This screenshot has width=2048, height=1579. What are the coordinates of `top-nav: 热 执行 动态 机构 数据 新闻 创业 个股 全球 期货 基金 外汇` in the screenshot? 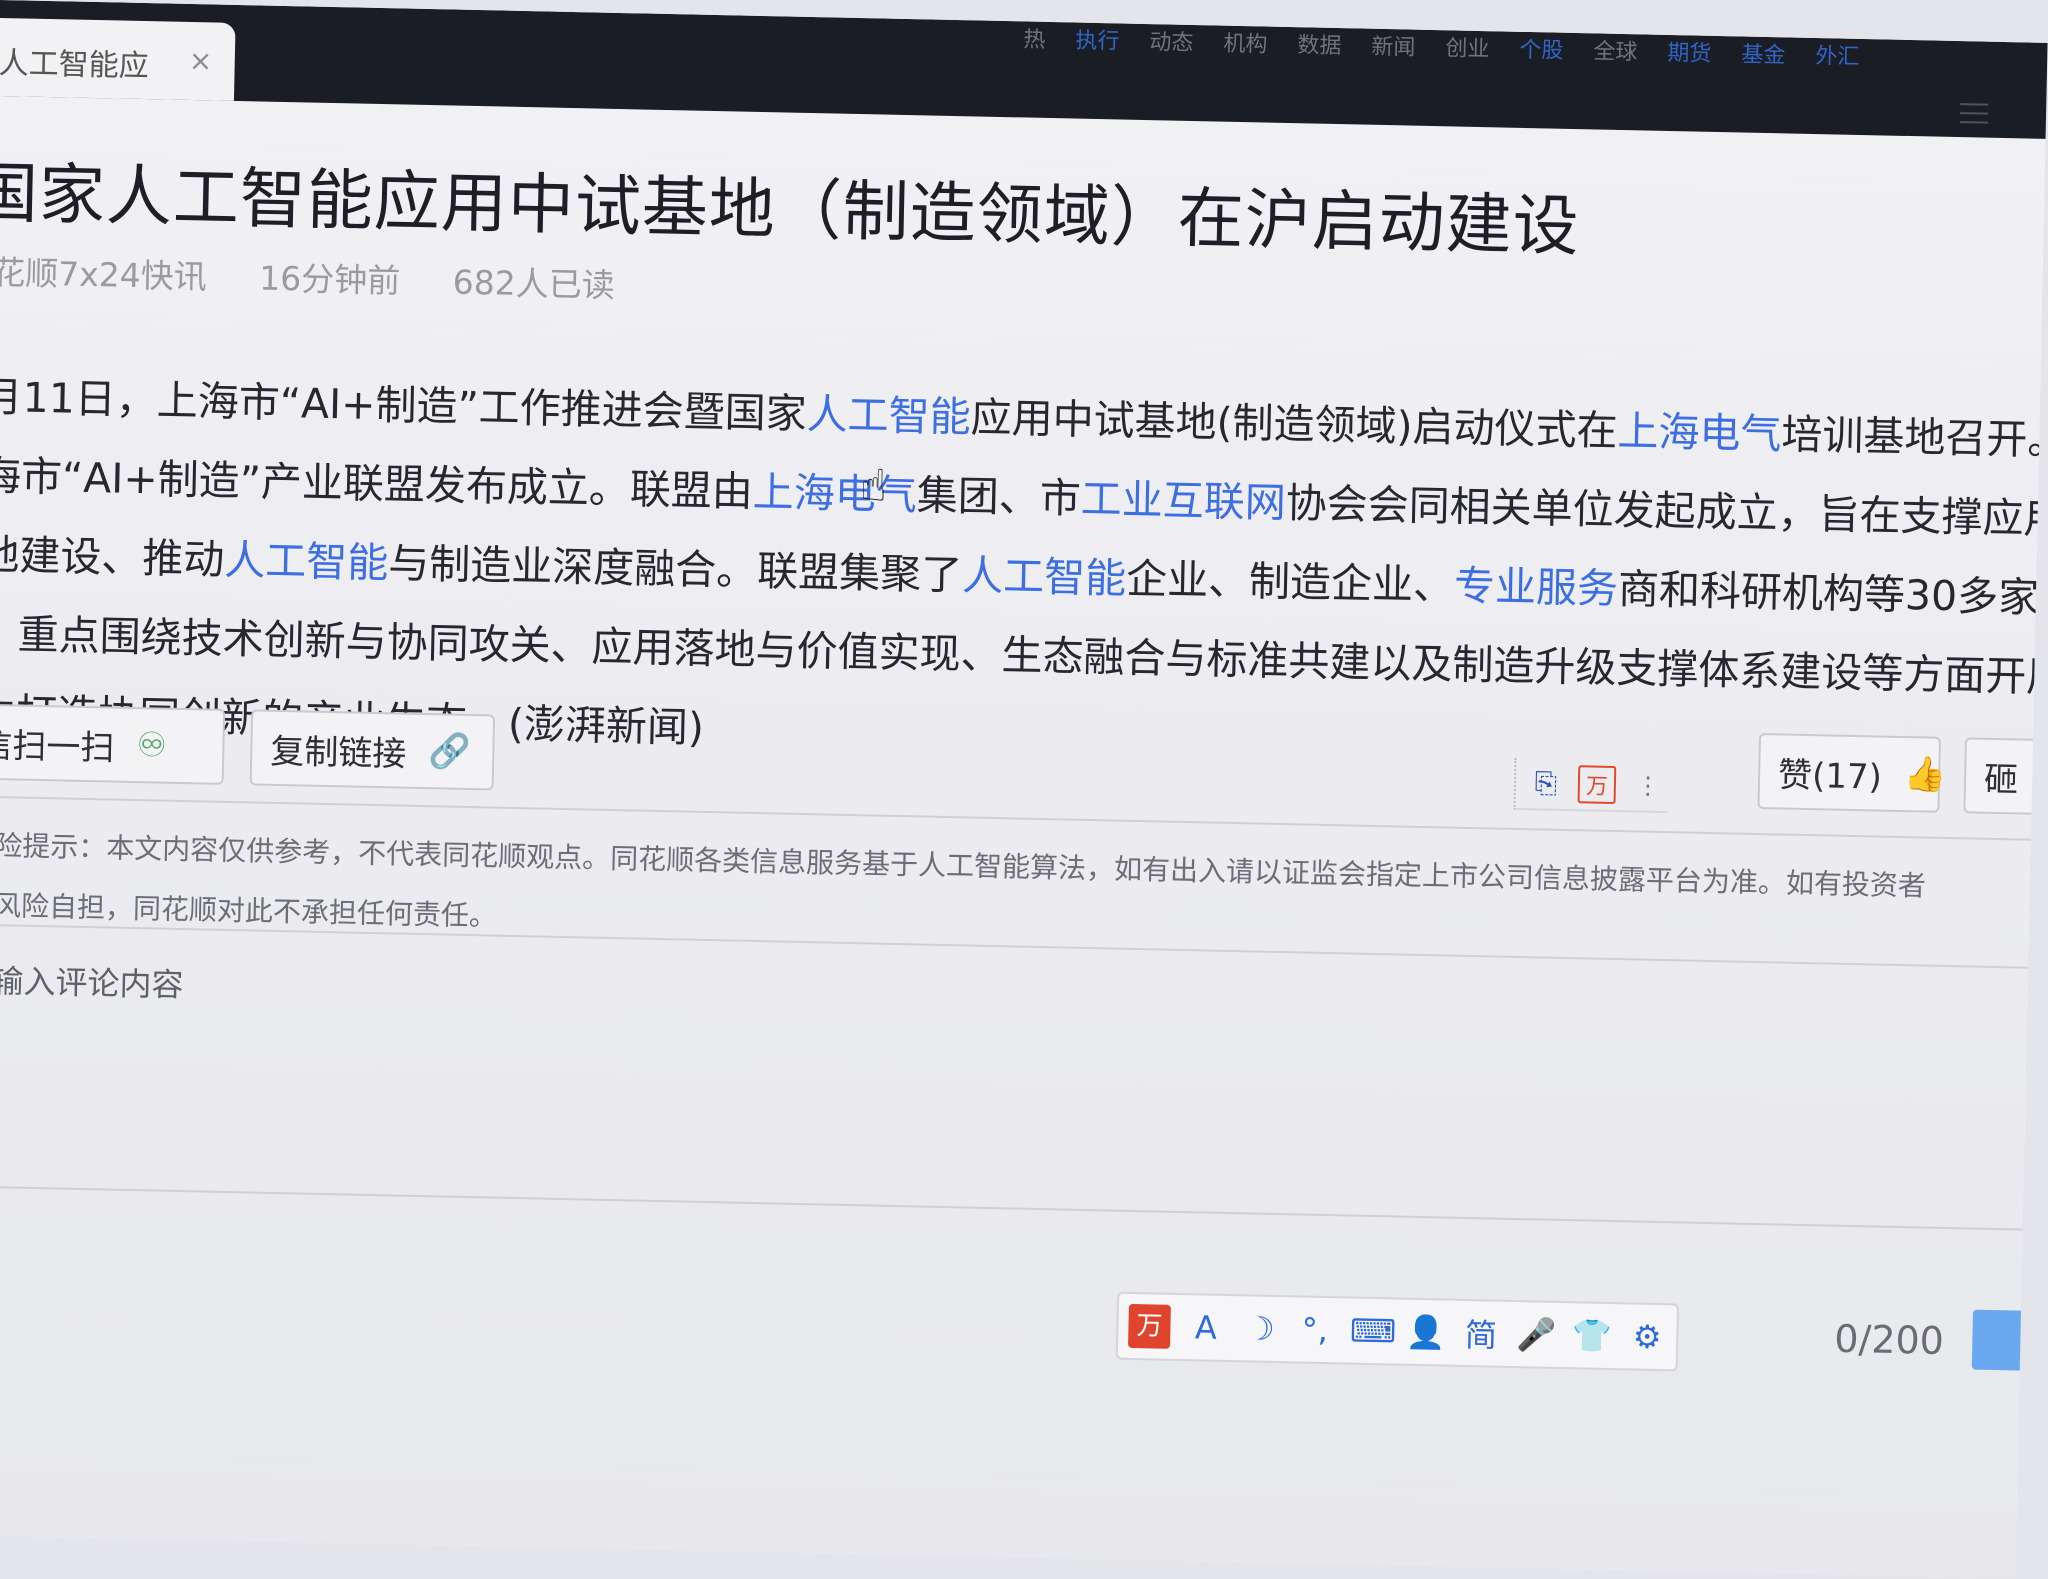 It's located at (1441, 45).